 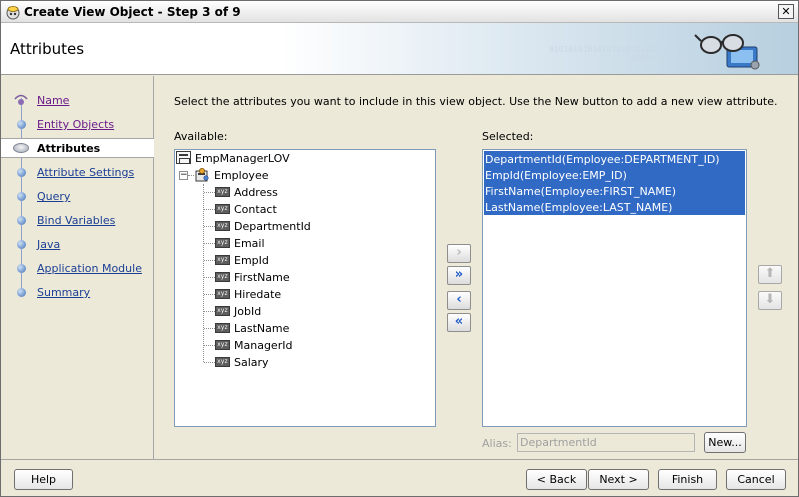 I want to click on attribute-node: xyz LastName, so click(x=305, y=328).